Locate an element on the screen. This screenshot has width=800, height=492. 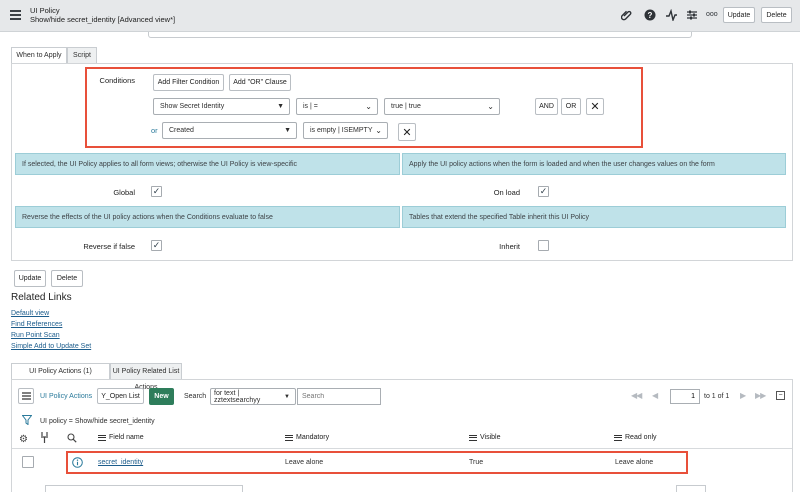
column-header-read-only: Read only is located at coordinates (635, 437).